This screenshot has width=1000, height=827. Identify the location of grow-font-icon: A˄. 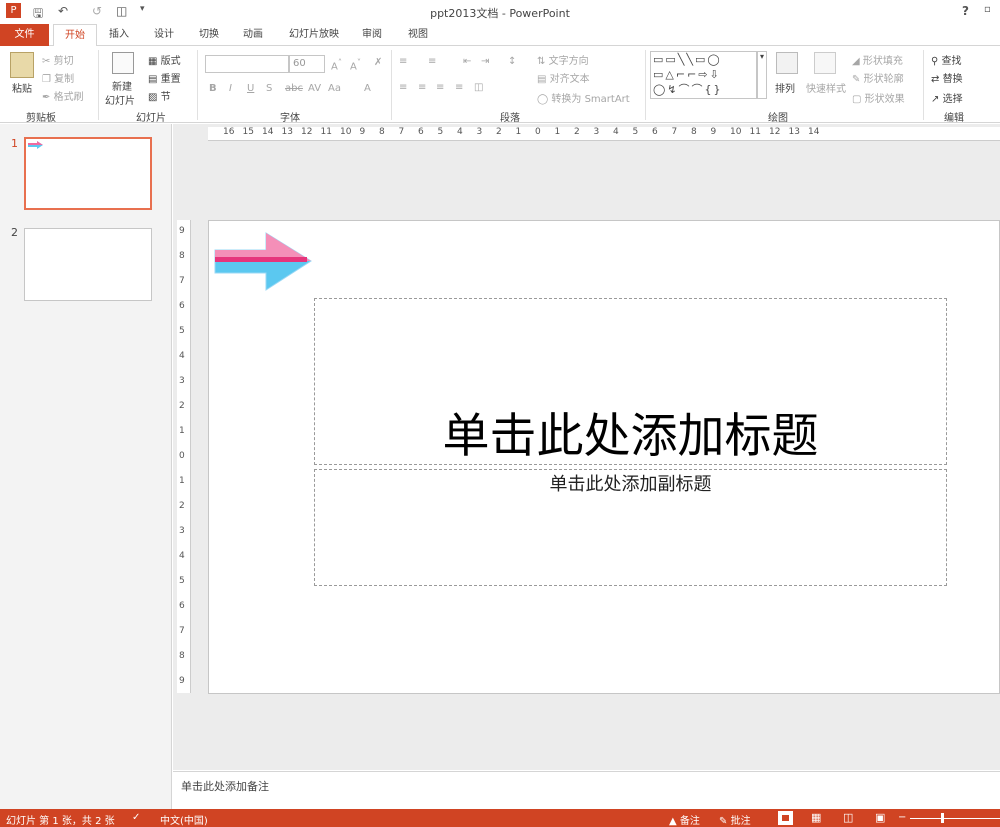
(336, 64).